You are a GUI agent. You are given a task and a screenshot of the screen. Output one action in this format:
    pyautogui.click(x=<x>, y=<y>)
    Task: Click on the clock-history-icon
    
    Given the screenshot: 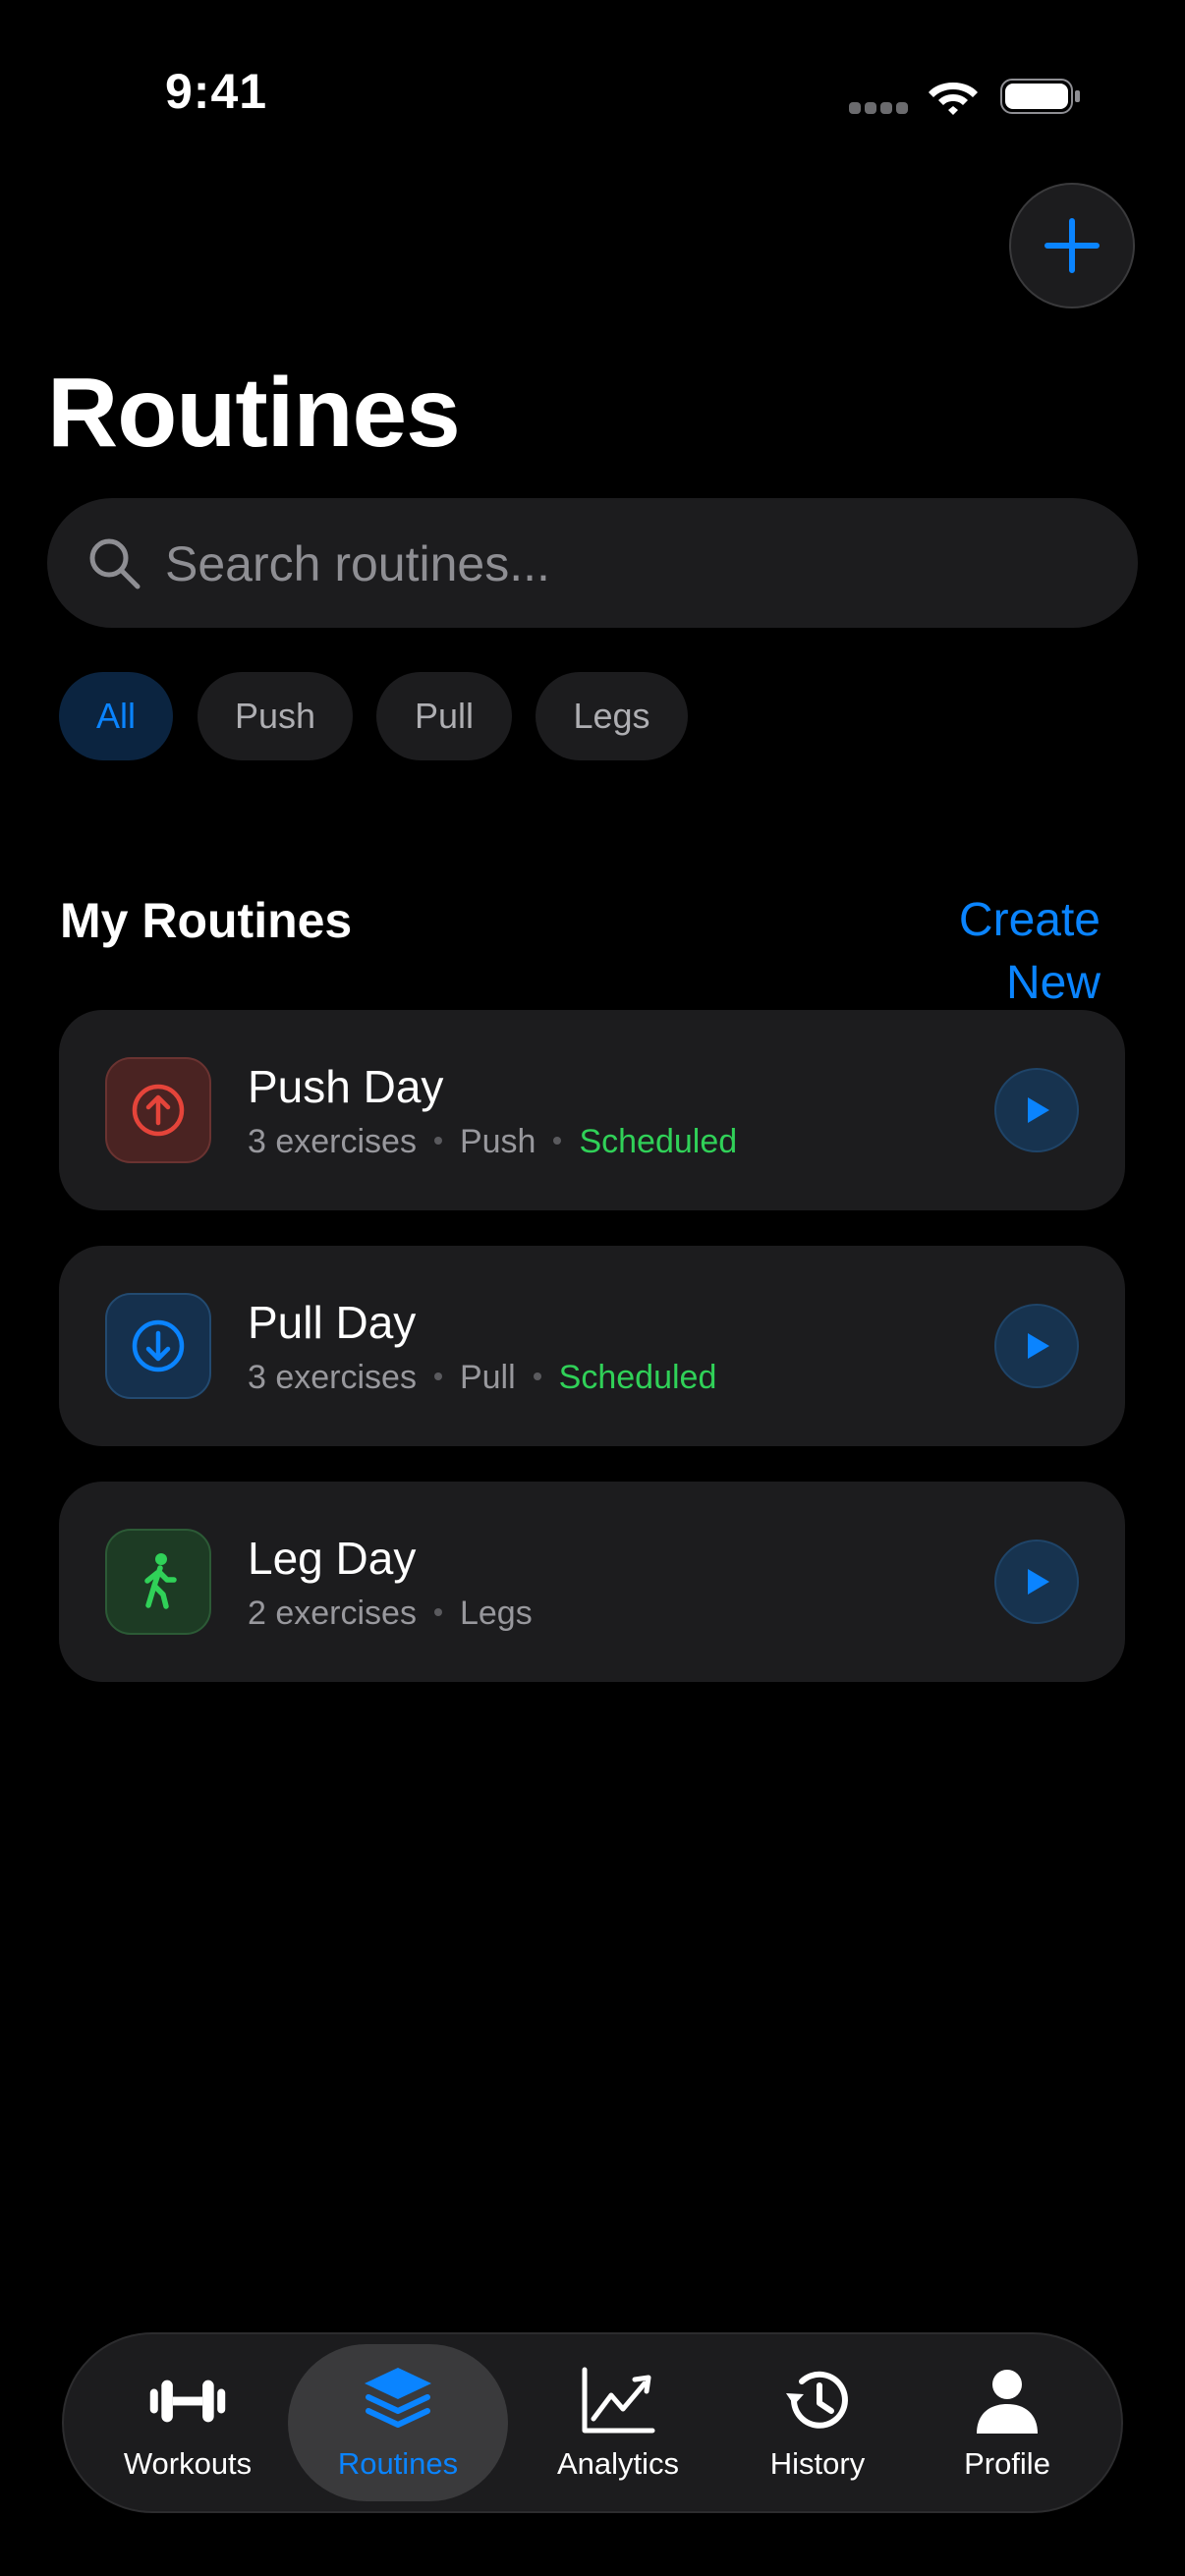 What is the action you would take?
    pyautogui.click(x=817, y=2400)
    